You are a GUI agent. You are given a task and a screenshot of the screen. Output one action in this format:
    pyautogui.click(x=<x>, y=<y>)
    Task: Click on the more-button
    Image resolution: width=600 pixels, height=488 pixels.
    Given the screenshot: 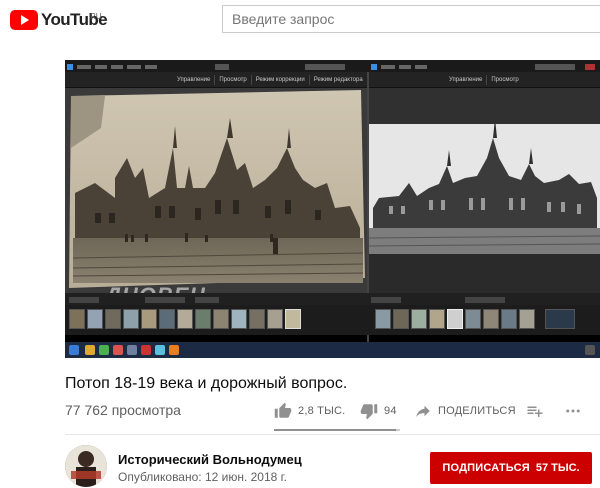 What is the action you would take?
    pyautogui.click(x=573, y=411)
    